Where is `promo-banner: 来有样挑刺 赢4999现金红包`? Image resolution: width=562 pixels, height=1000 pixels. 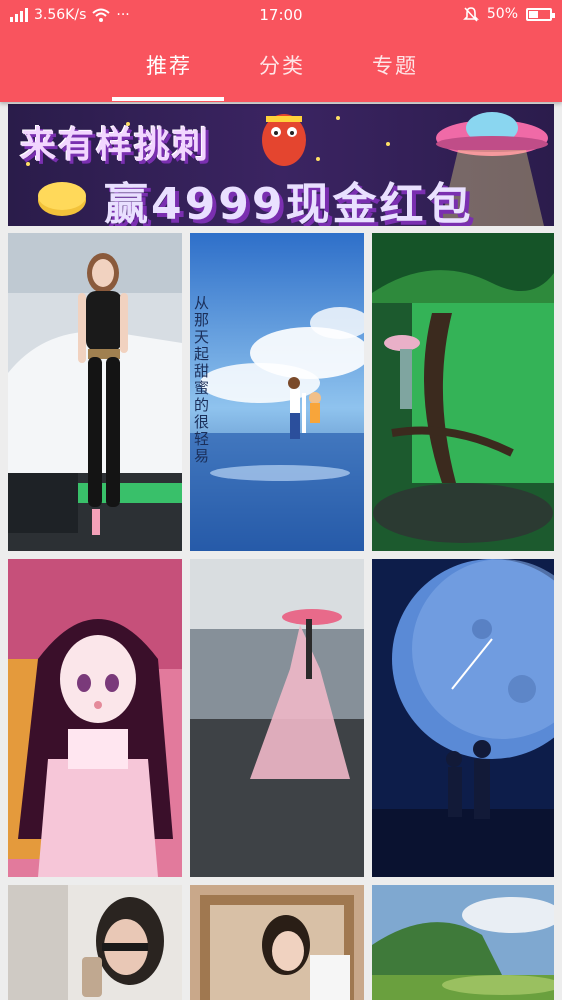 promo-banner: 来有样挑刺 赢4999现金红包 is located at coordinates (281, 165).